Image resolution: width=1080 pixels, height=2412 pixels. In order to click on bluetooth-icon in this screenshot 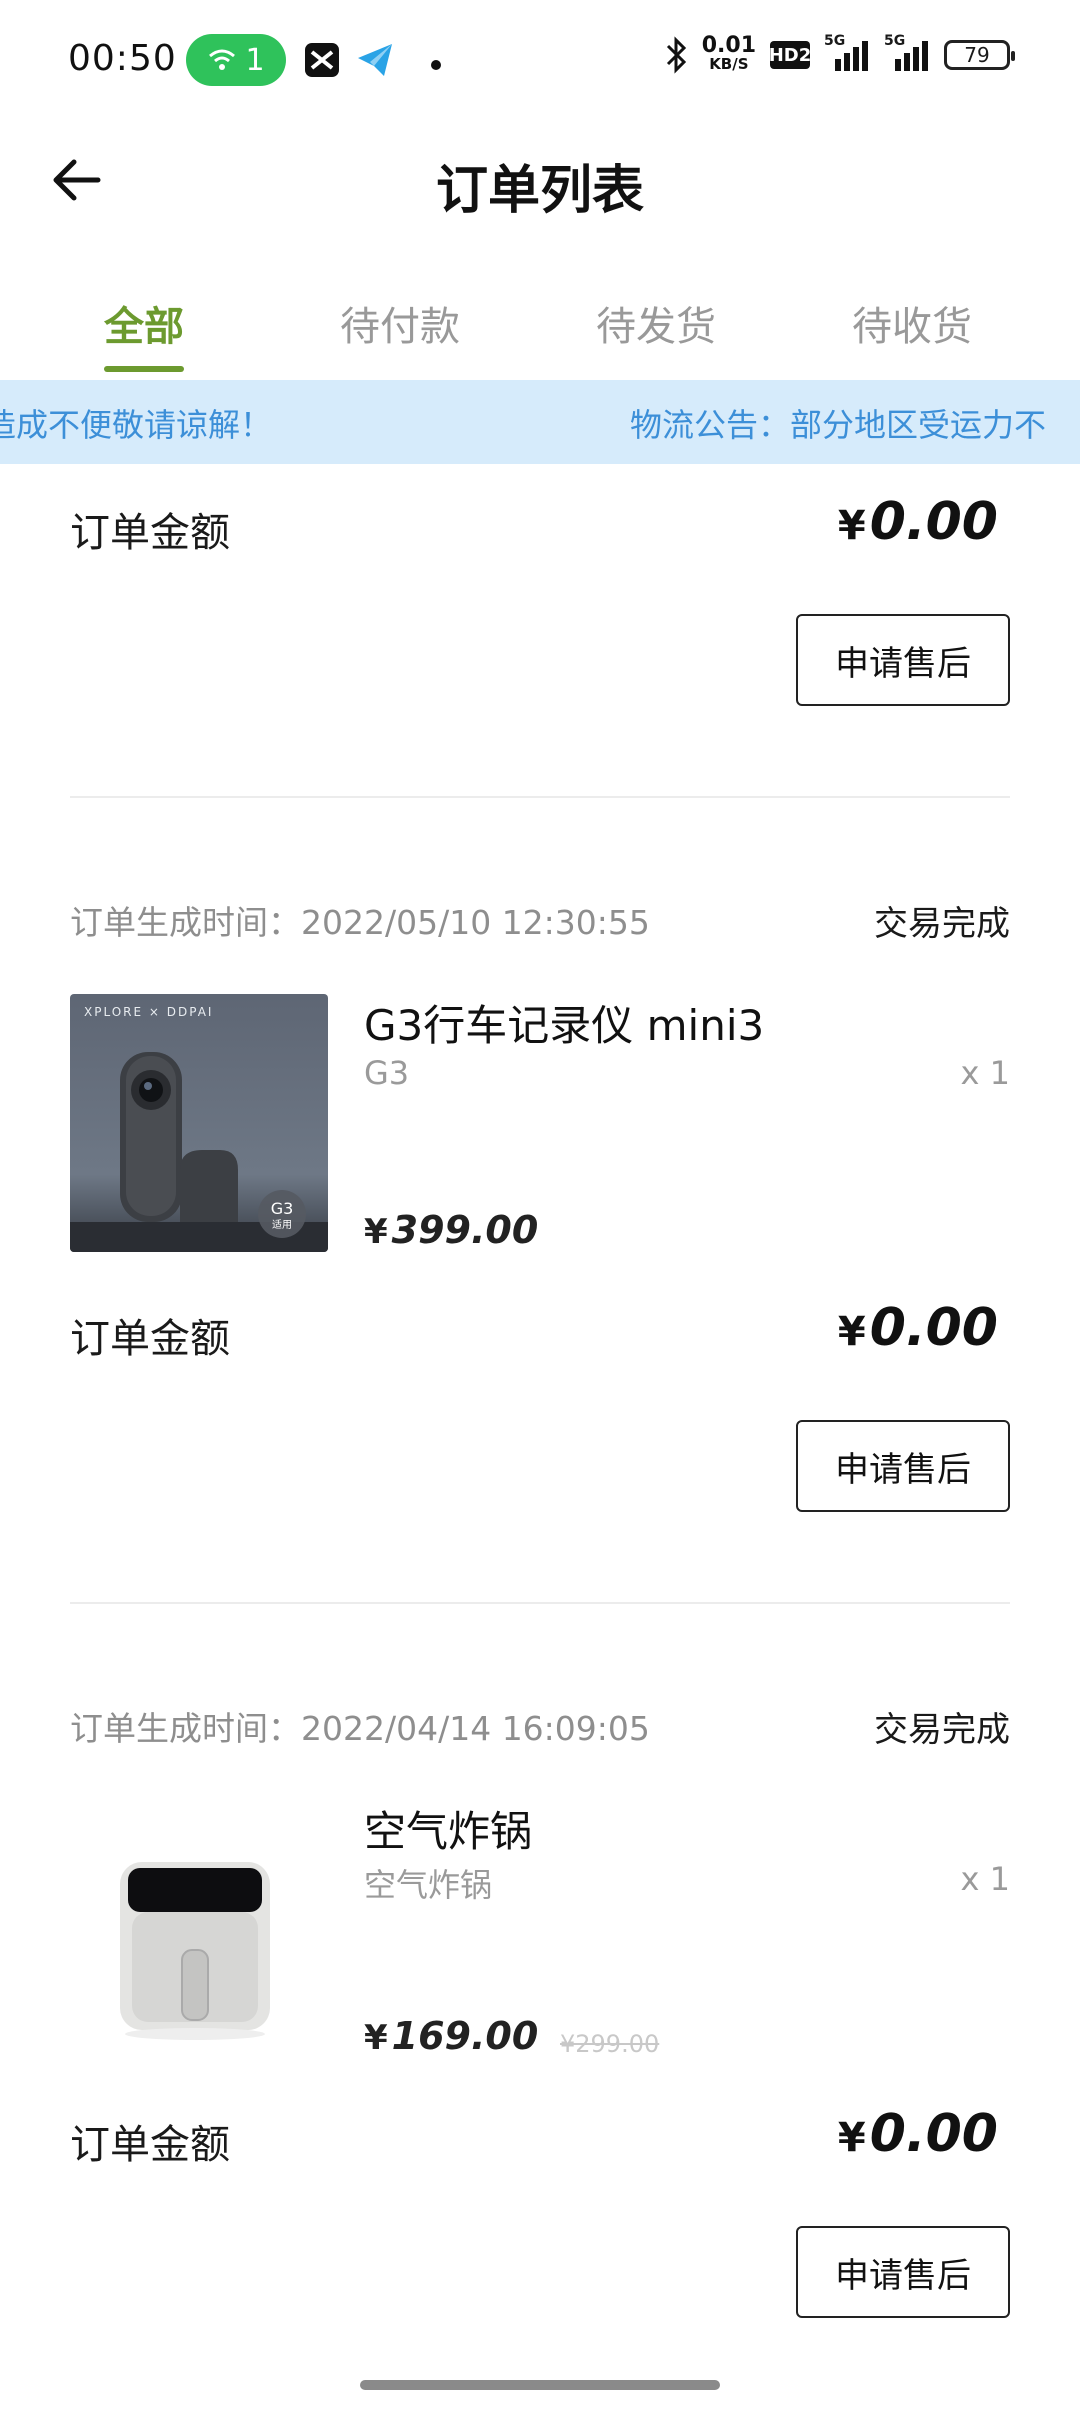, I will do `click(676, 55)`.